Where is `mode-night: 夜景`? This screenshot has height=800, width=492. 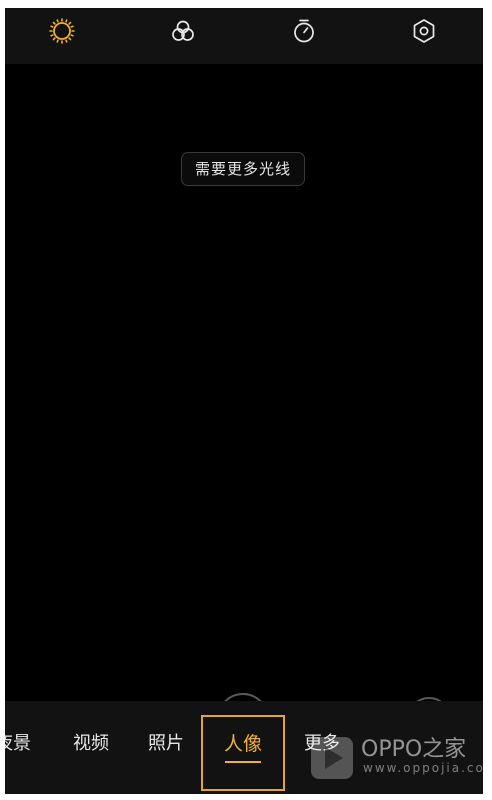
mode-night: 夜景 is located at coordinates (18, 742).